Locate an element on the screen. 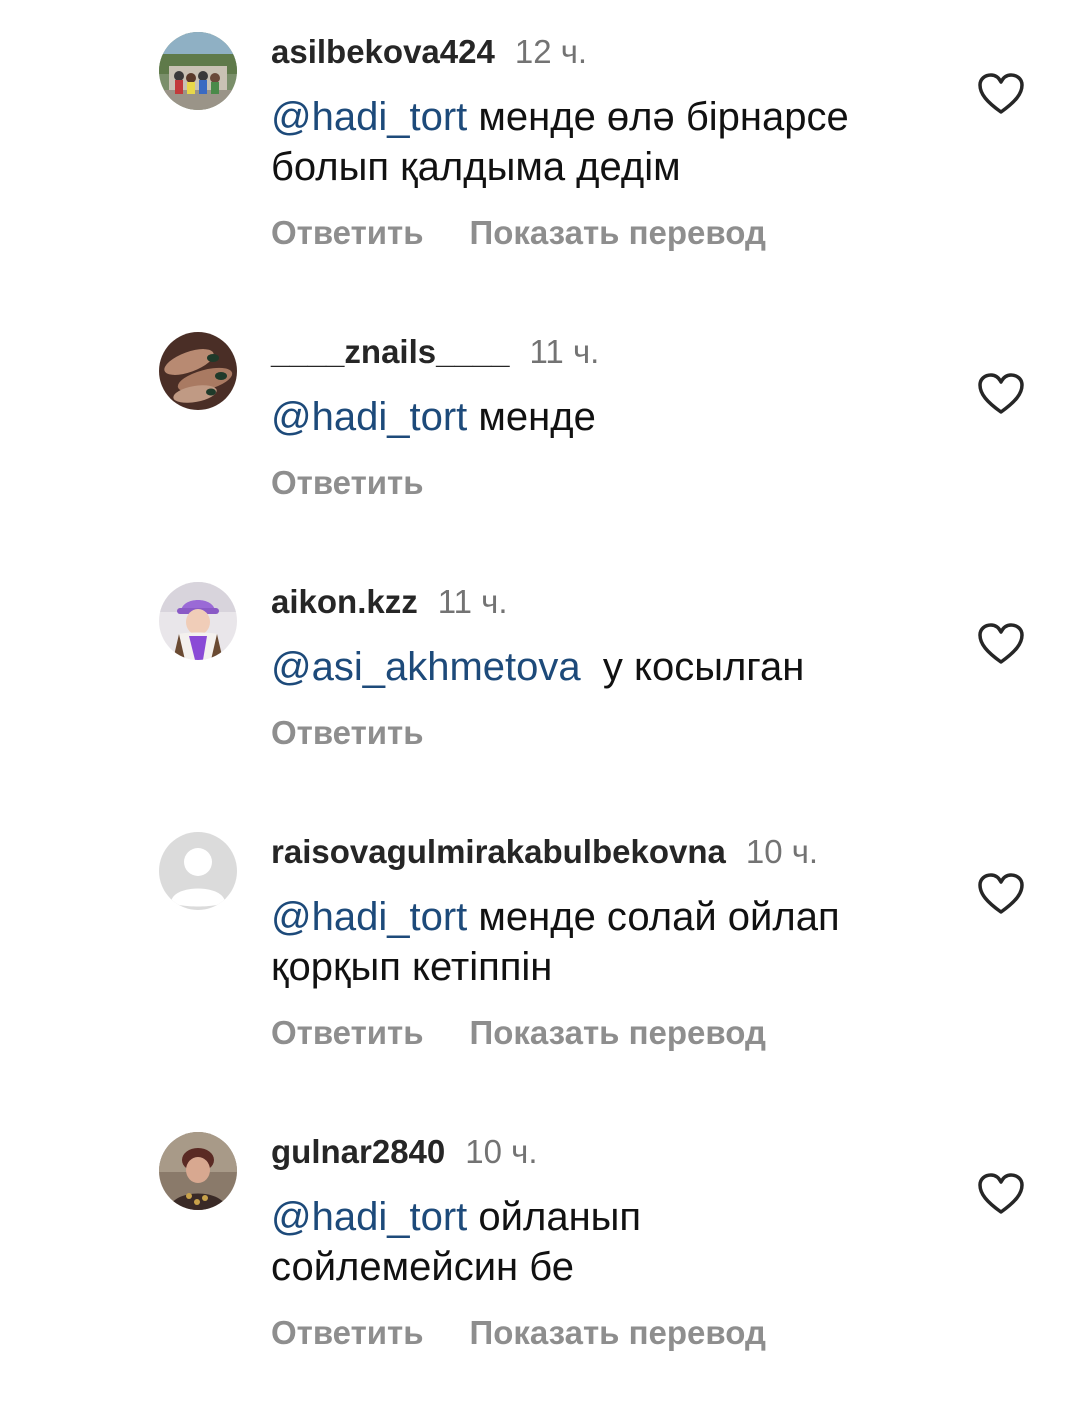 The width and height of the screenshot is (1080, 1403). username: raisovagulmirakabulbekovna is located at coordinates (498, 851).